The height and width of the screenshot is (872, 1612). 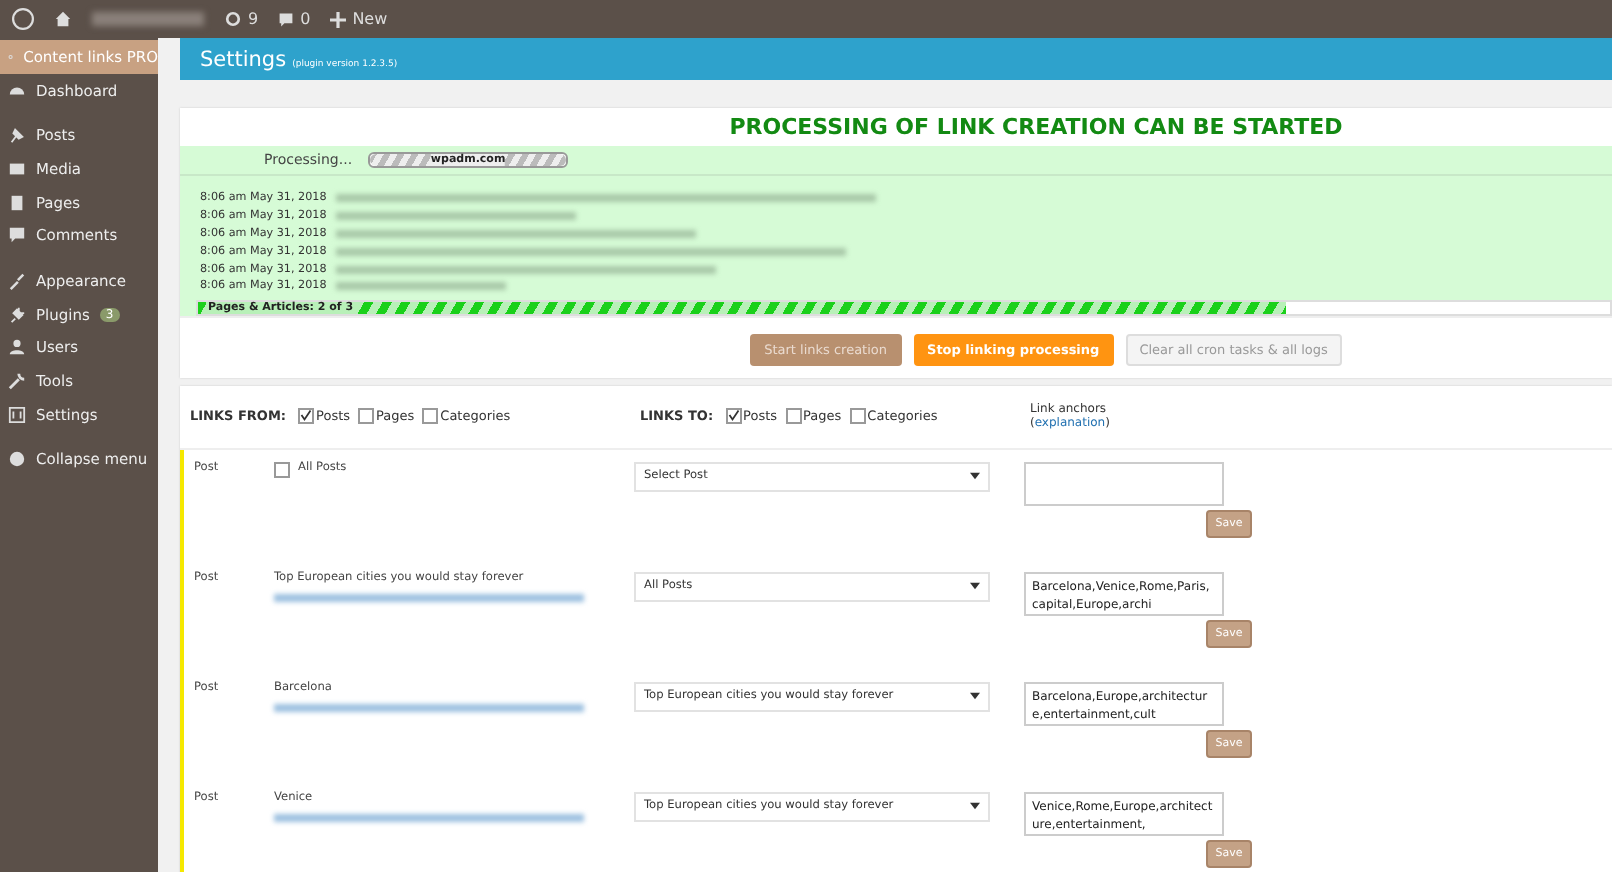 What do you see at coordinates (305, 19) in the screenshot?
I see `comments-count: 0` at bounding box center [305, 19].